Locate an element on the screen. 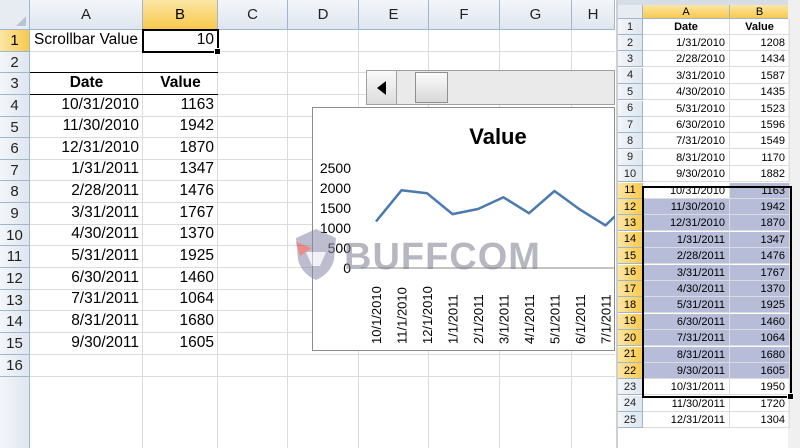  row-header-6: 6 is located at coordinates (15, 149).